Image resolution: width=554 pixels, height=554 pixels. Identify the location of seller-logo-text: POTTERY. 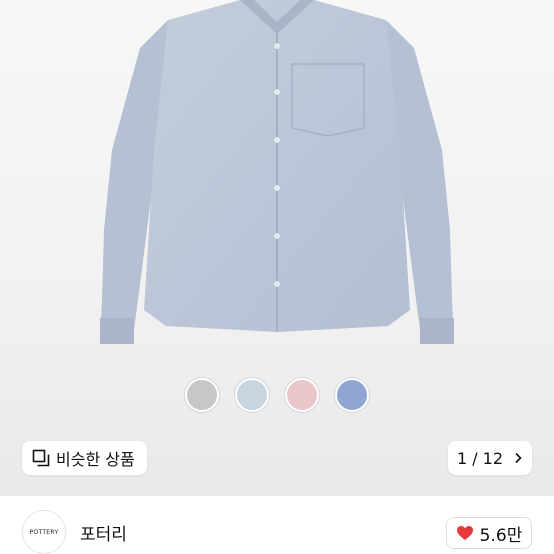
(44, 532).